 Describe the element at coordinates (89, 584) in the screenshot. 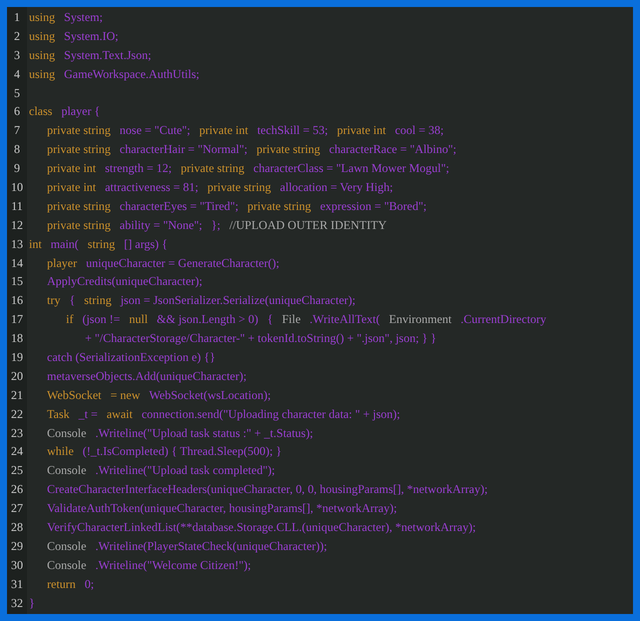

I see `code-token: 0;` at that location.